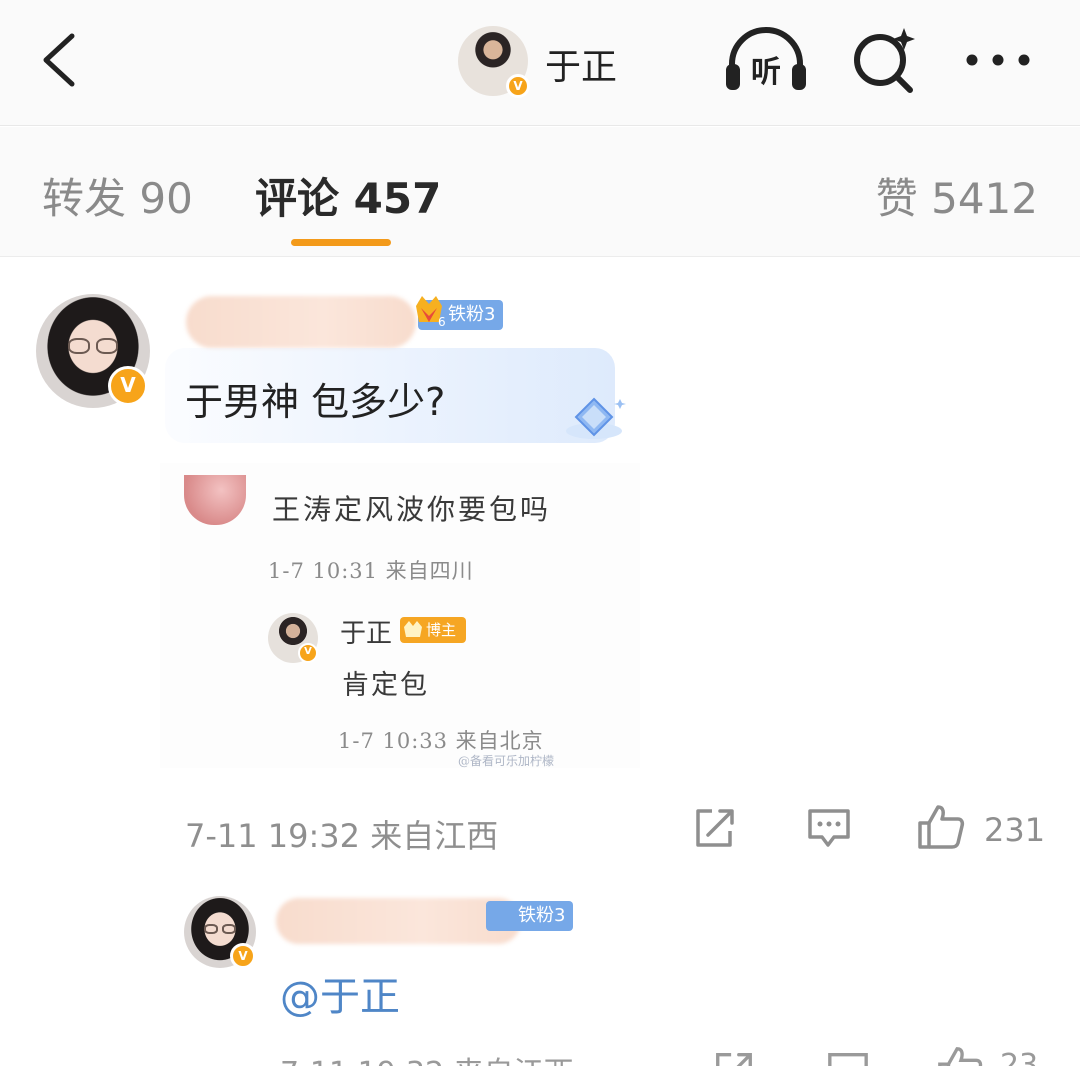 This screenshot has height=1066, width=1080. Describe the element at coordinates (84, 198) in the screenshot. I see `tab-reposts-label: 转发` at that location.